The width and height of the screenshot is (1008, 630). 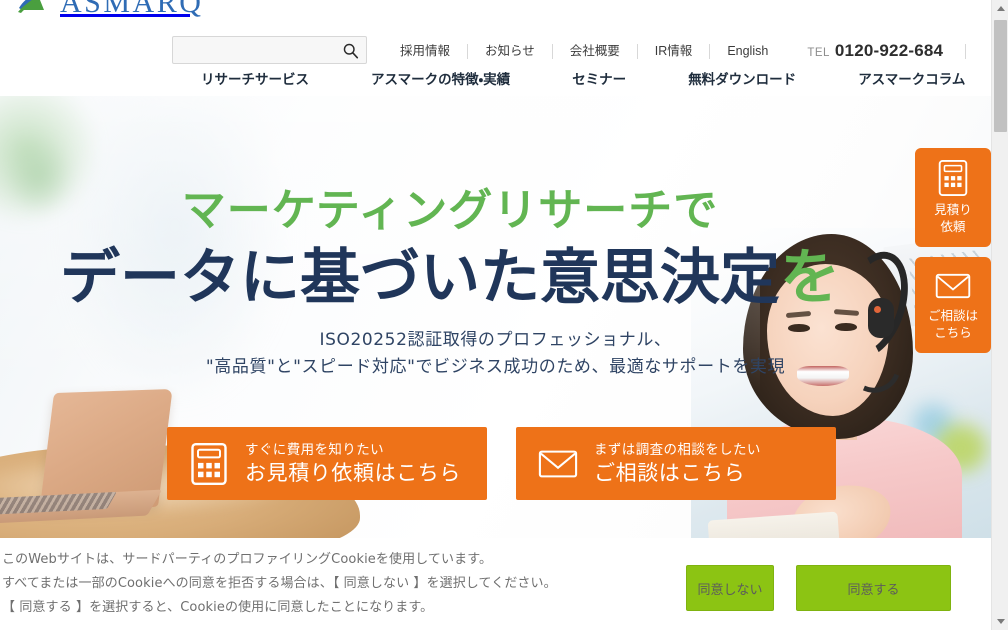 What do you see at coordinates (953, 332) in the screenshot?
I see `side-tab-consult-label-2: こちら` at bounding box center [953, 332].